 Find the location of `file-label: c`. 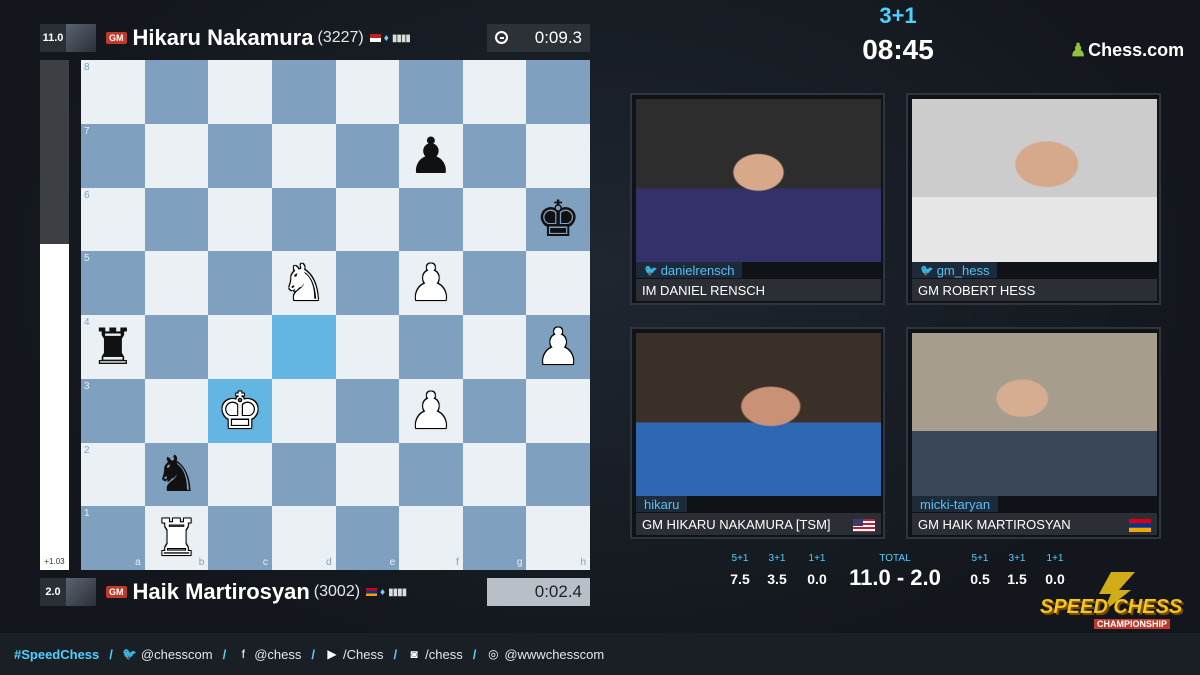

file-label: c is located at coordinates (265, 562).